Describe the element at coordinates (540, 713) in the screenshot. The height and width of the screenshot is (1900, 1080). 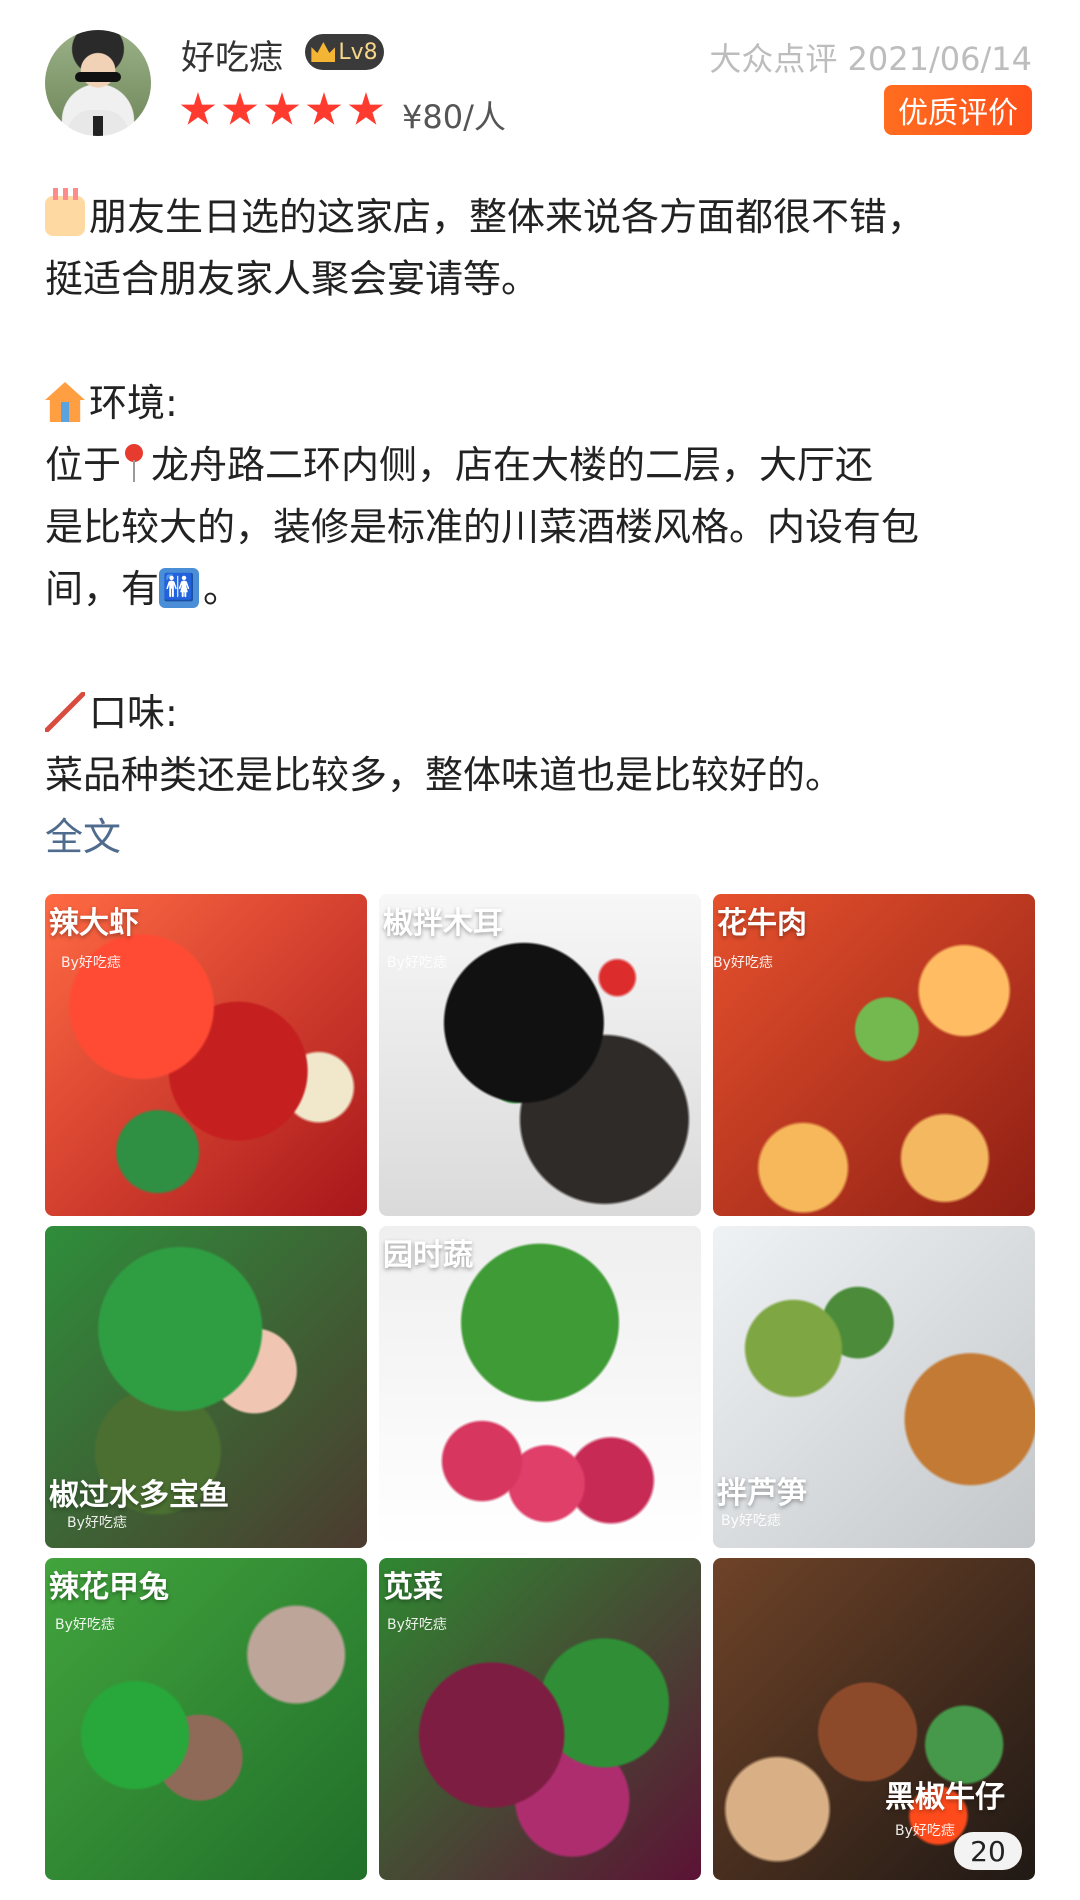
I see `taste-title: 口味:` at that location.